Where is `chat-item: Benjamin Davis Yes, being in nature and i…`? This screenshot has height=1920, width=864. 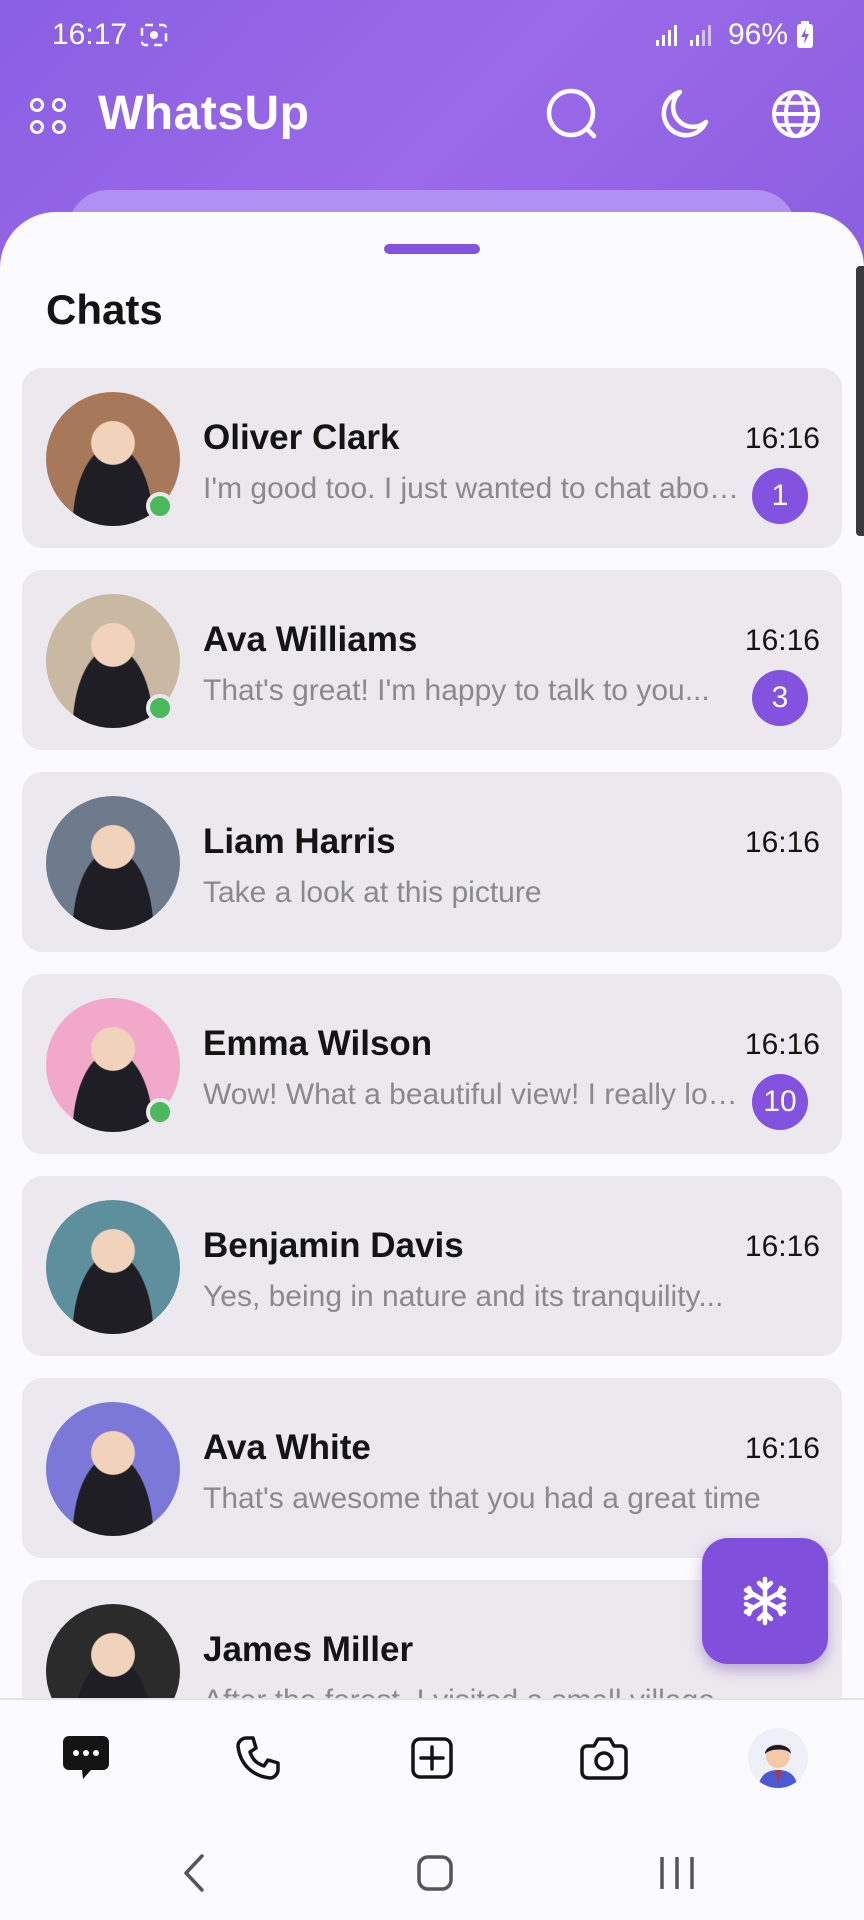
chat-item: Benjamin Davis Yes, being in nature and i… is located at coordinates (432, 1266).